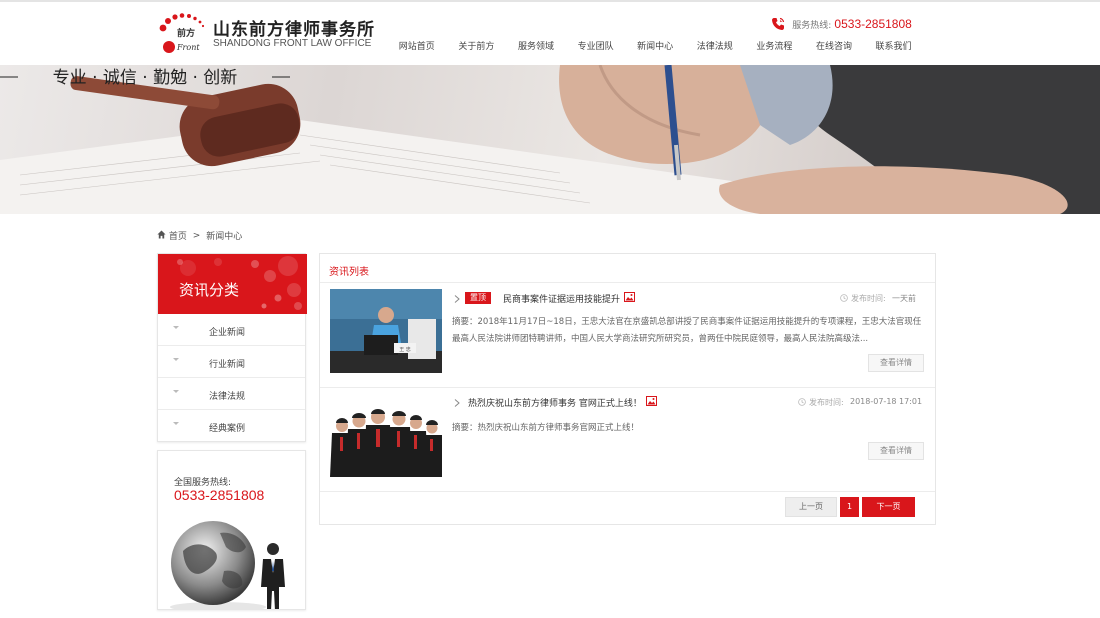 This screenshot has width=1100, height=618. I want to click on breadcrumb: 首页 > 新闻中心, so click(199, 235).